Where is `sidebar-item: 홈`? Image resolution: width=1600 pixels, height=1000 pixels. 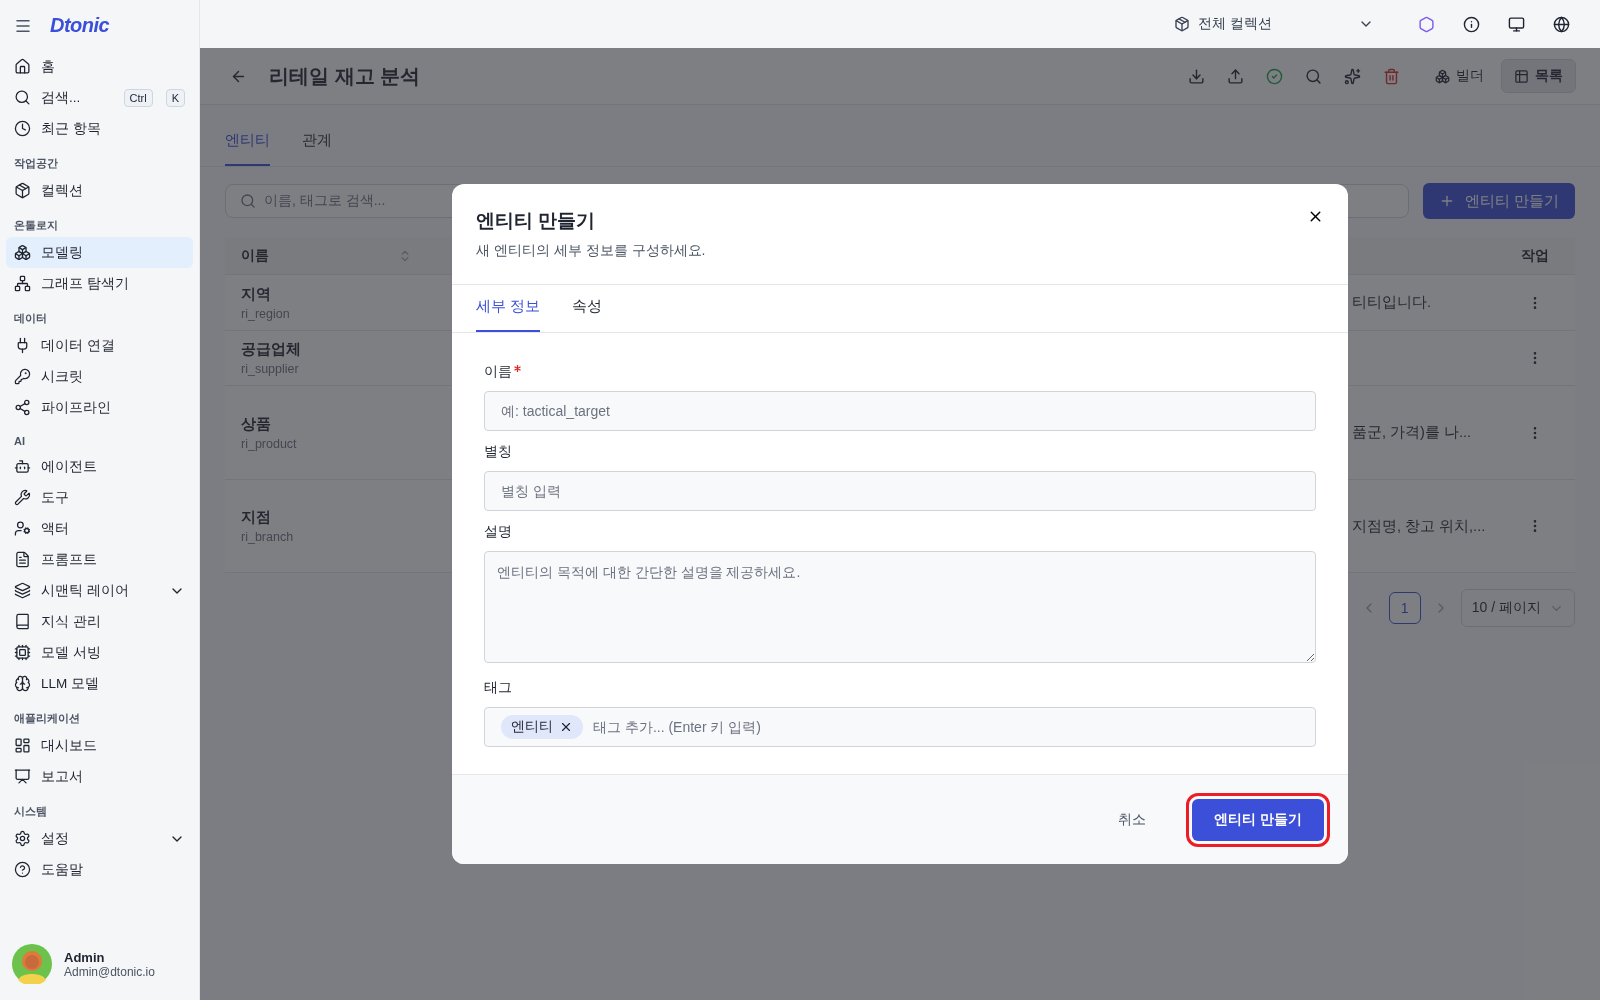
sidebar-item: 홈 is located at coordinates (99, 66).